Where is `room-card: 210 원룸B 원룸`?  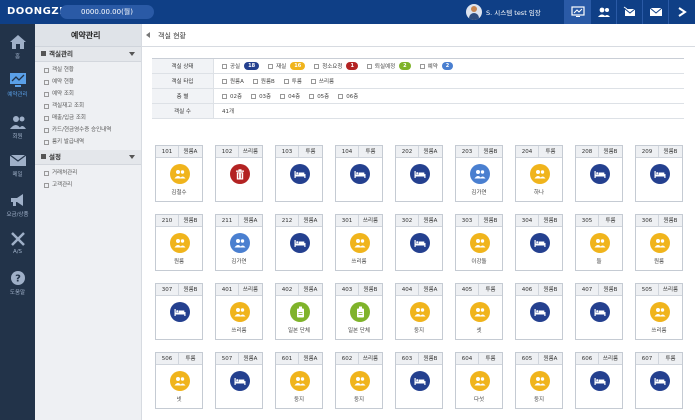
room-card: 210 원룸B 원룸 is located at coordinates (179, 242).